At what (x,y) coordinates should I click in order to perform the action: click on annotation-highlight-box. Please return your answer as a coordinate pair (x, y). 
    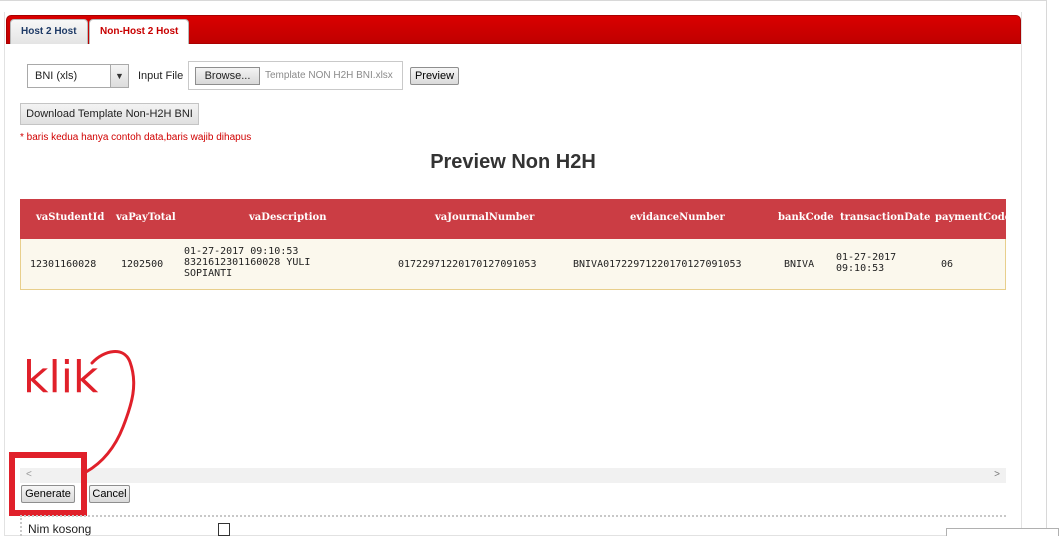
    Looking at the image, I should click on (48, 484).